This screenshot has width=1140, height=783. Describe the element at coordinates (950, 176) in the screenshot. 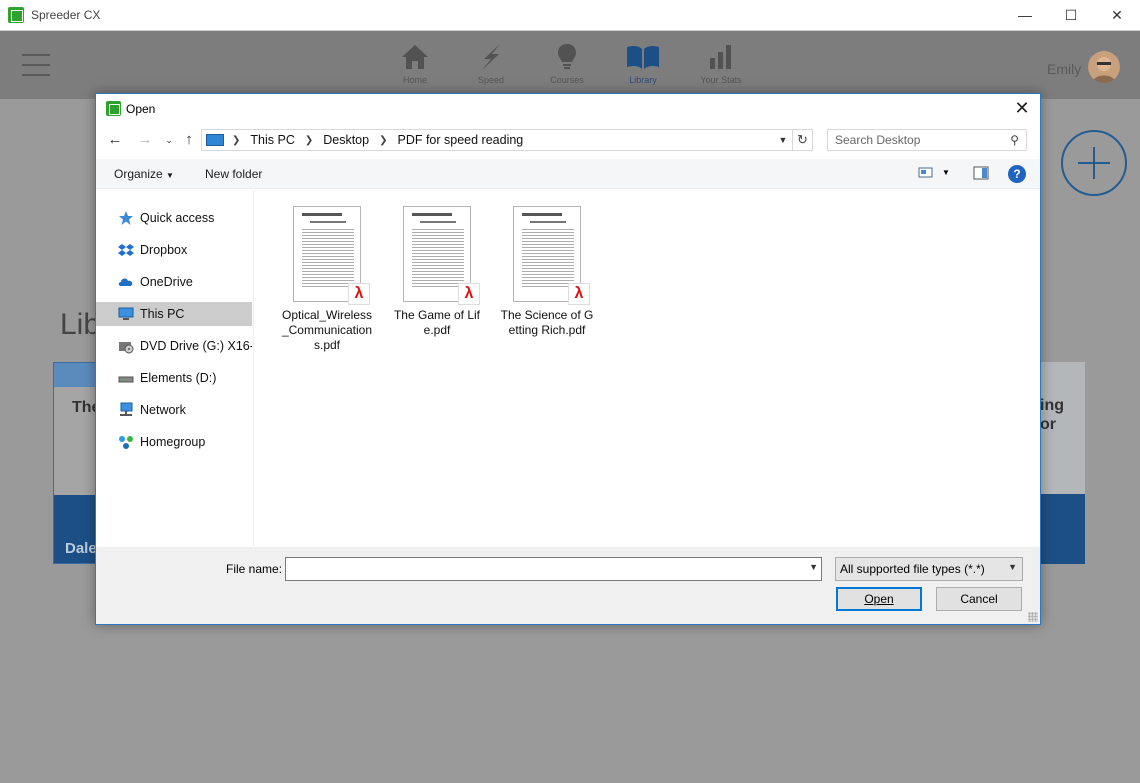

I see `view-options-chevron-icon: ▼` at that location.